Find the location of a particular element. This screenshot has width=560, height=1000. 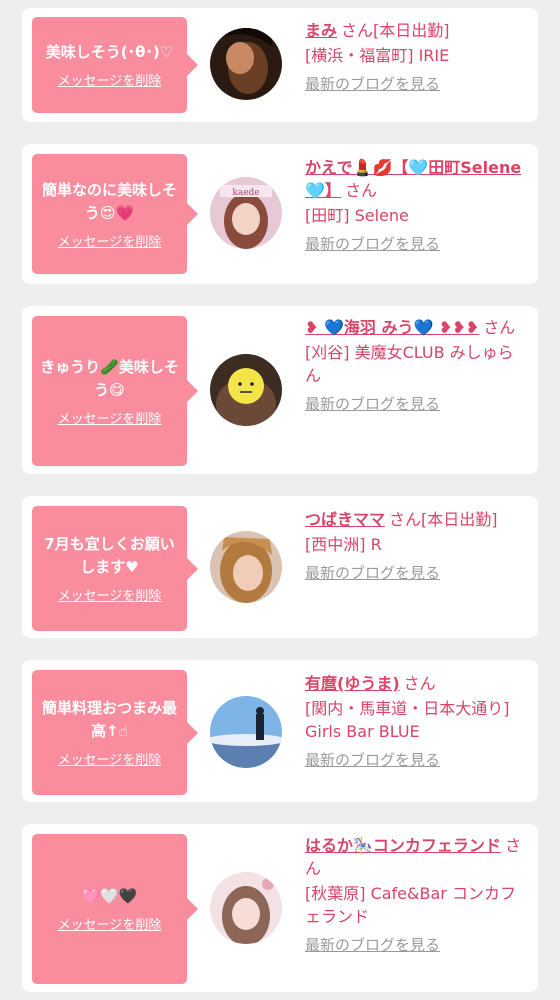

message-bubble: きゅうり🥒美味しそう😋 メッセージを削除 is located at coordinates (115, 391).